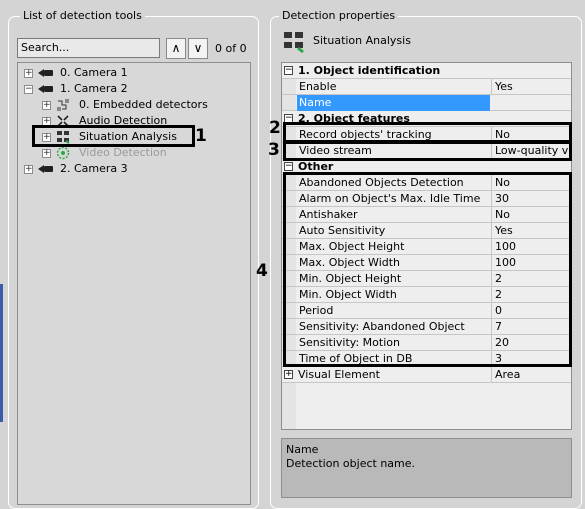  What do you see at coordinates (63, 105) in the screenshot?
I see `embedded-detectors-icon` at bounding box center [63, 105].